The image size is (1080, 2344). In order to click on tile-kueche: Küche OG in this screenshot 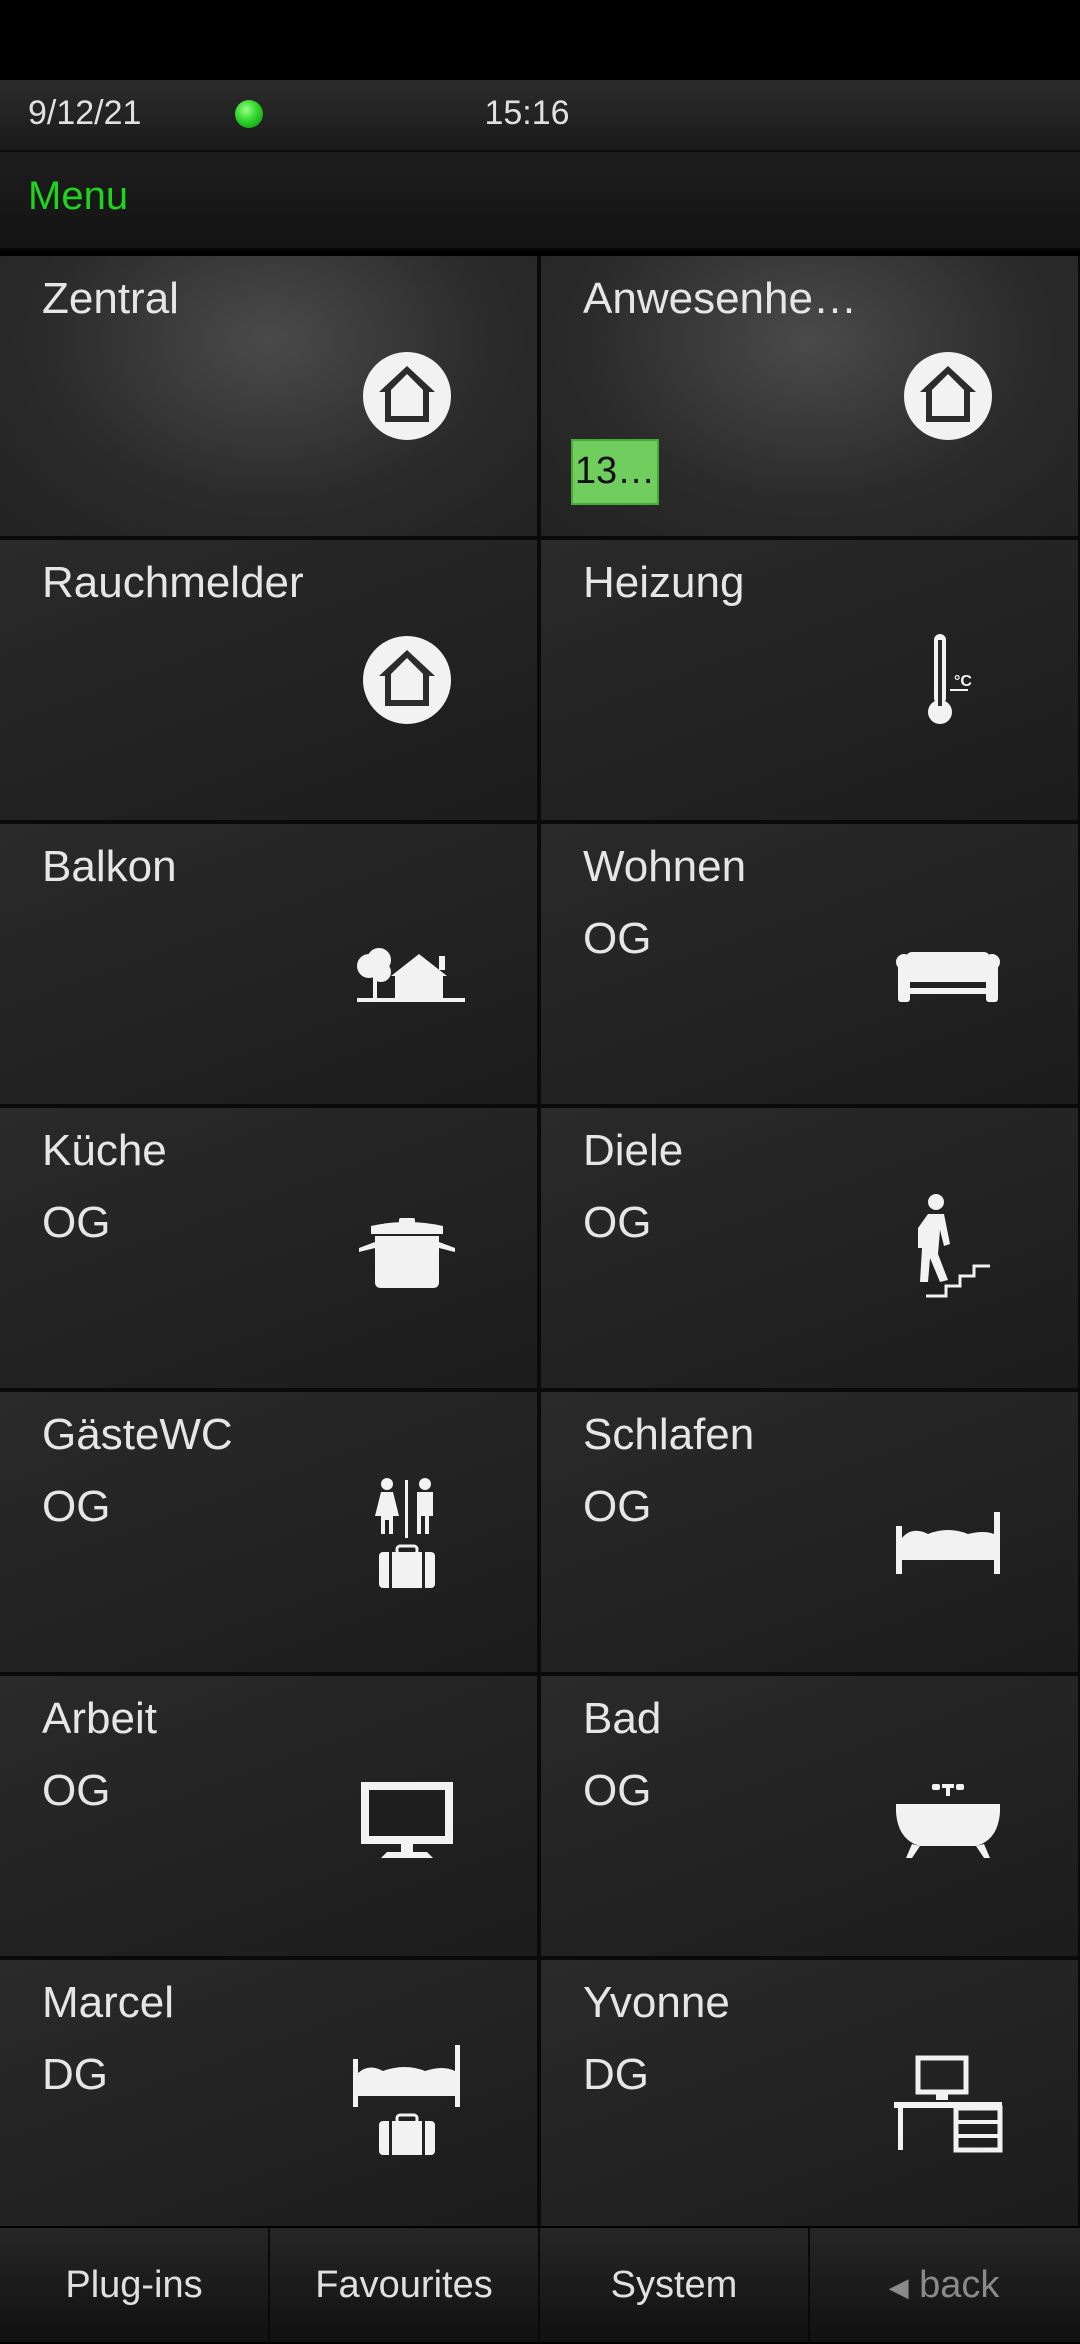, I will do `click(268, 1248)`.